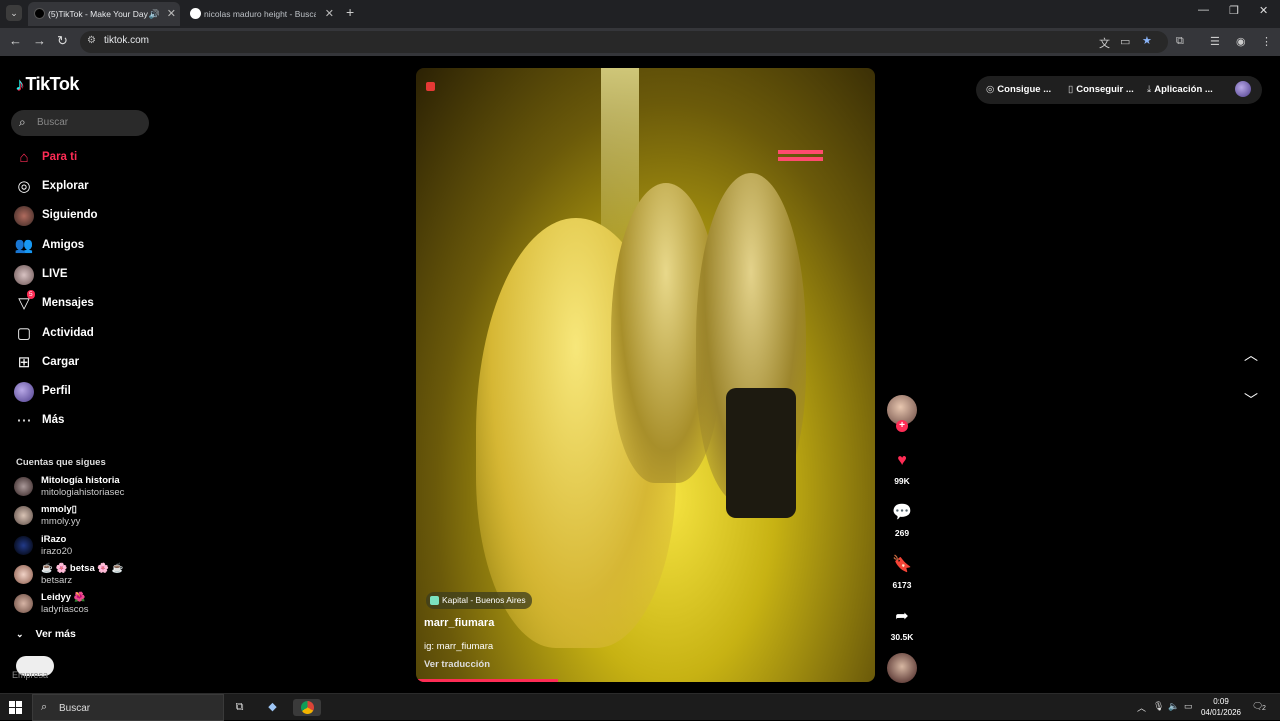  I want to click on nav-para-ti: ⌂ Para ti, so click(89, 159).